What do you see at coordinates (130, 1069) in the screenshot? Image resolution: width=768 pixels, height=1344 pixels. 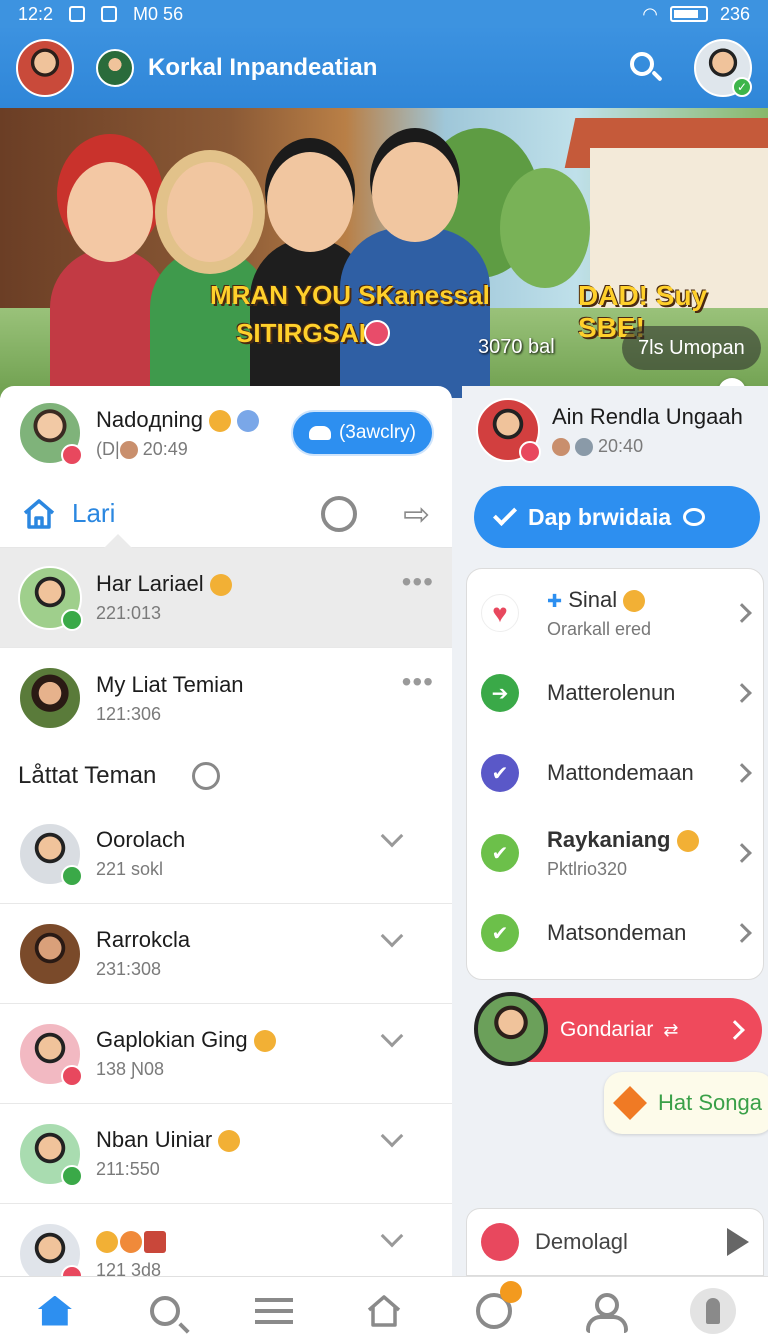 I see `contact-meta: 138 Ɲ08` at bounding box center [130, 1069].